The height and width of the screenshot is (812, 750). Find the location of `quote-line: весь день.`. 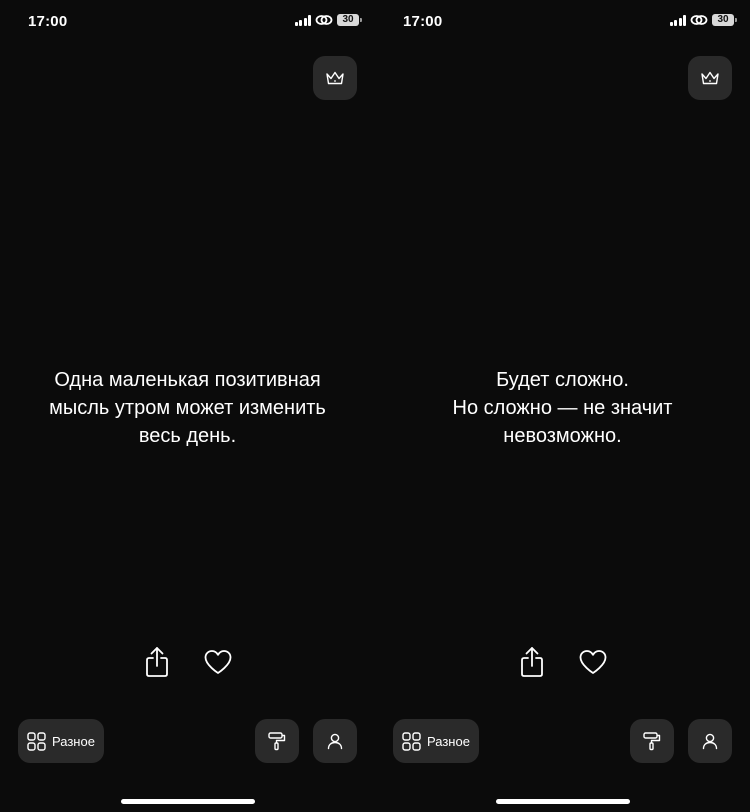

quote-line: весь день. is located at coordinates (187, 436).